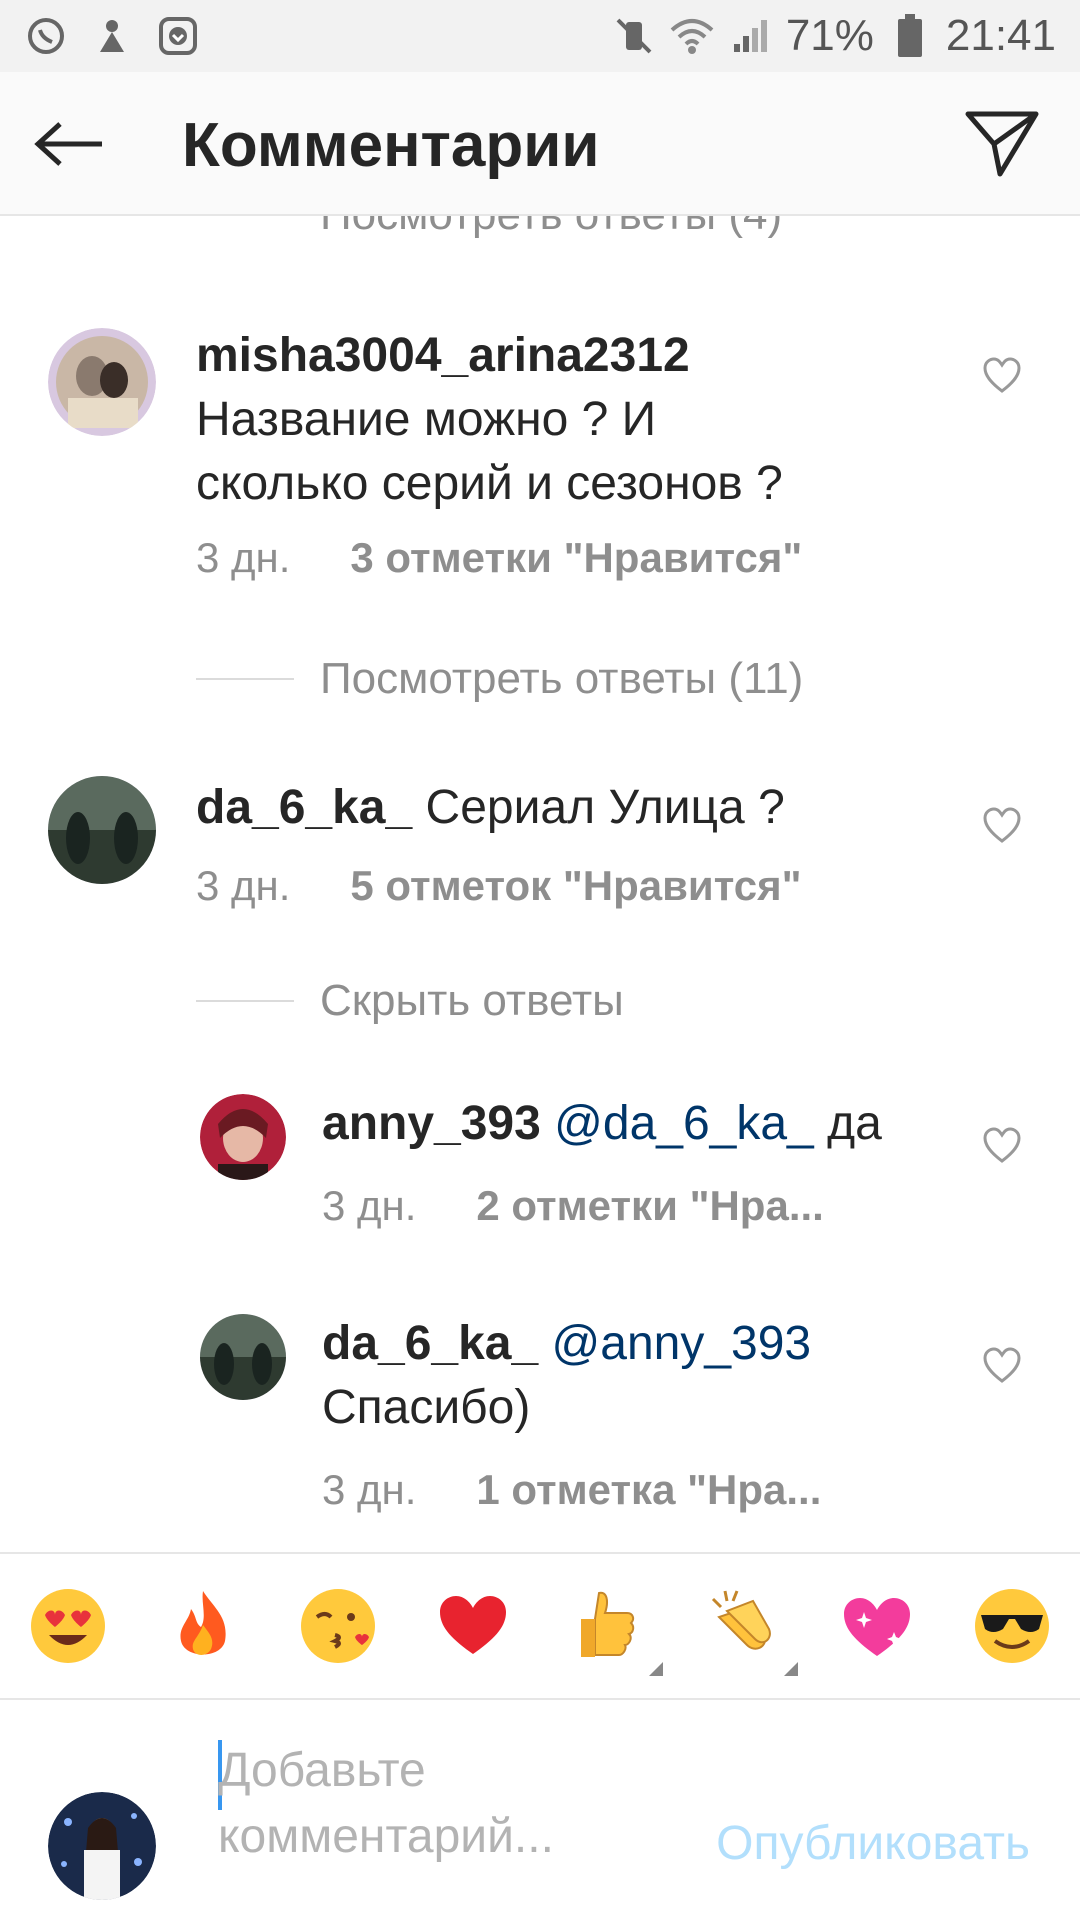  I want to click on fire-emoji-icon, so click(203, 1626).